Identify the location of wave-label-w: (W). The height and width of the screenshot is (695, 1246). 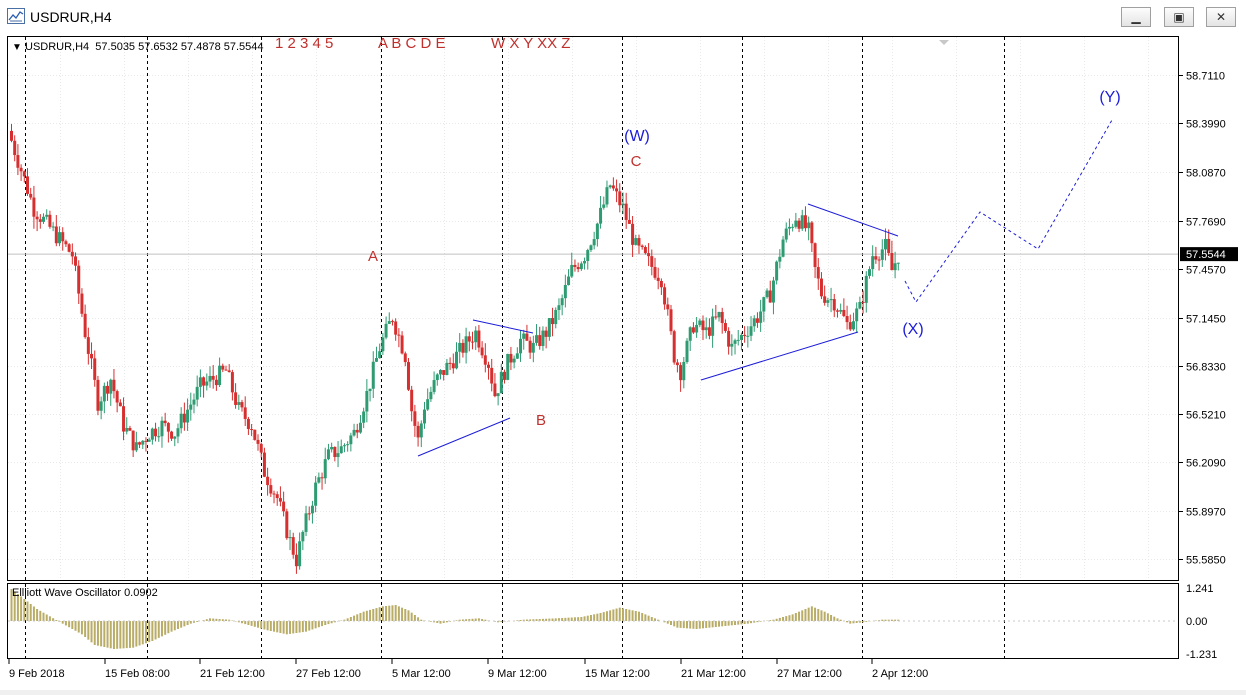
(637, 136).